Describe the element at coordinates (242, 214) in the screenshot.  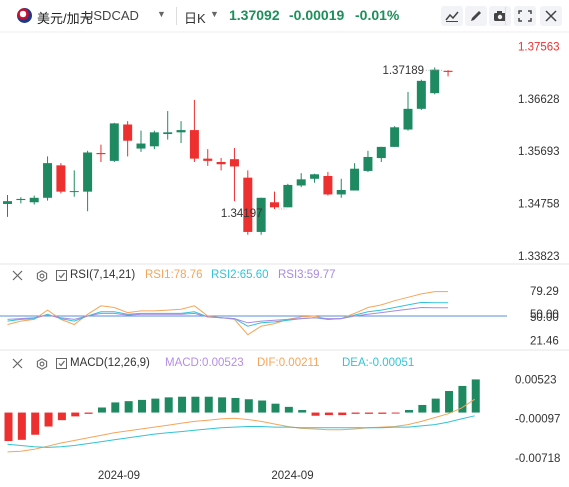
I see `low-label: 1.34197` at that location.